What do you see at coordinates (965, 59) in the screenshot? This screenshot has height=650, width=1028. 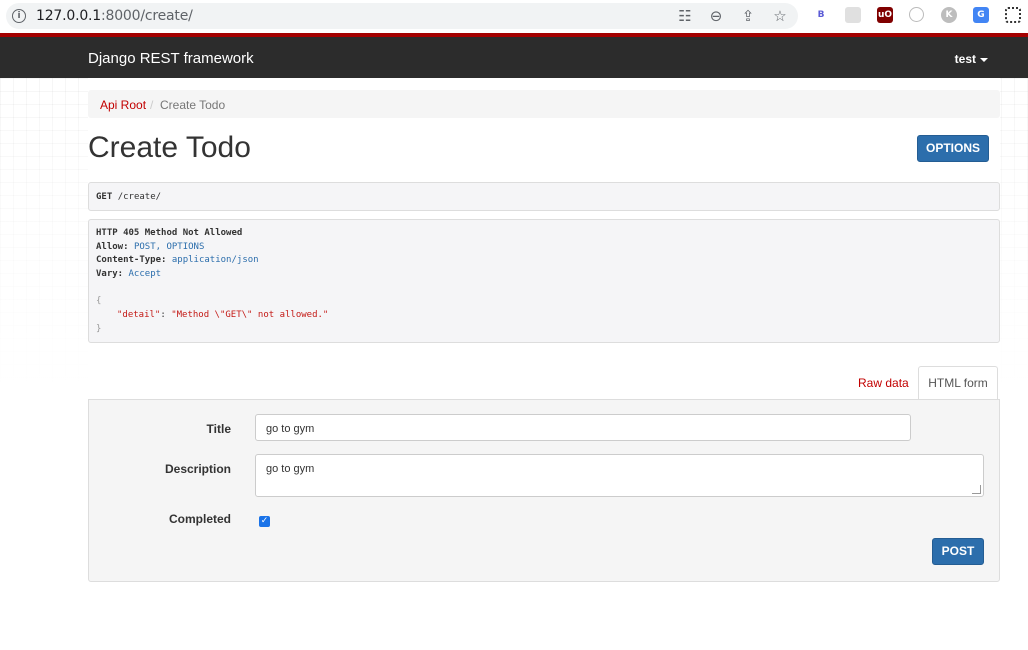 I see `user-name: test` at bounding box center [965, 59].